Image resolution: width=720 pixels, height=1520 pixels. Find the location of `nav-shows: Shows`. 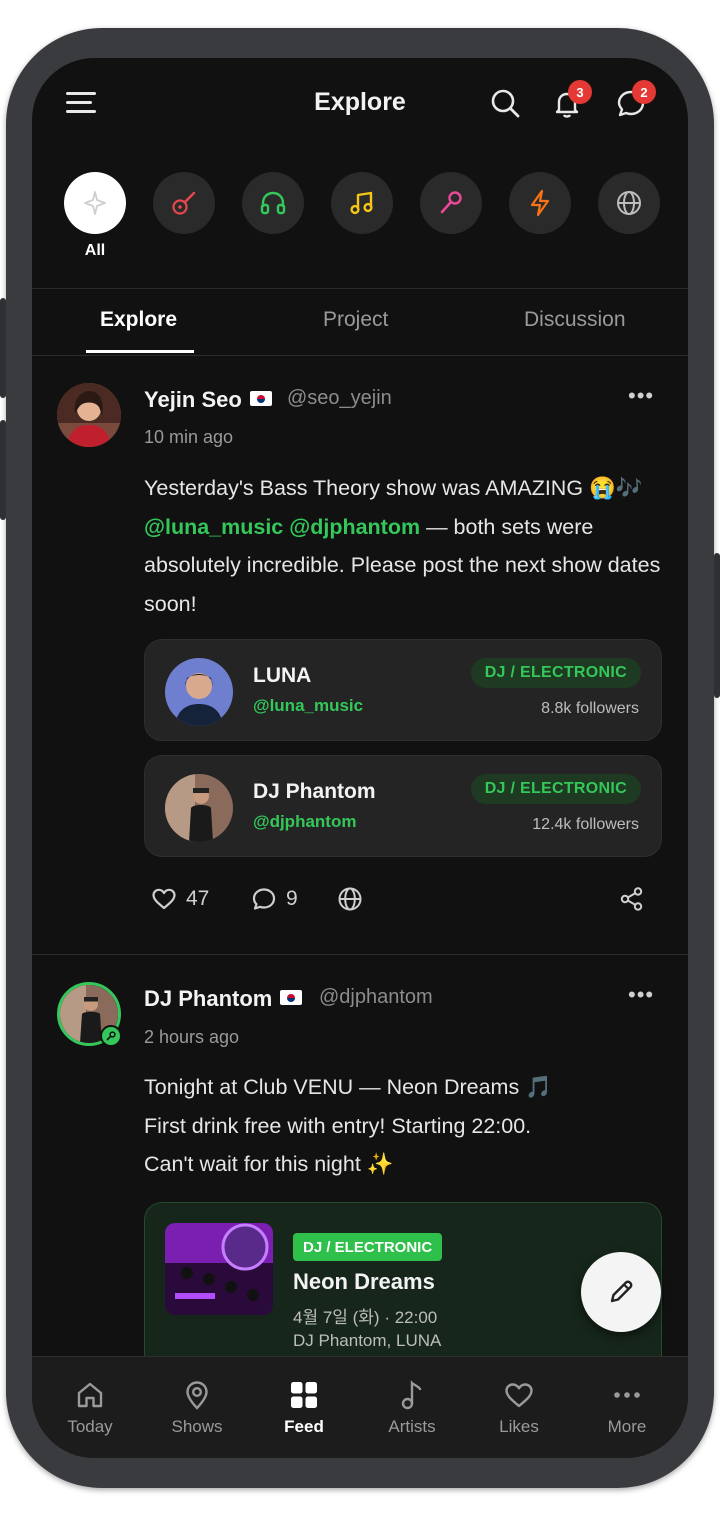

nav-shows: Shows is located at coordinates (197, 1408).